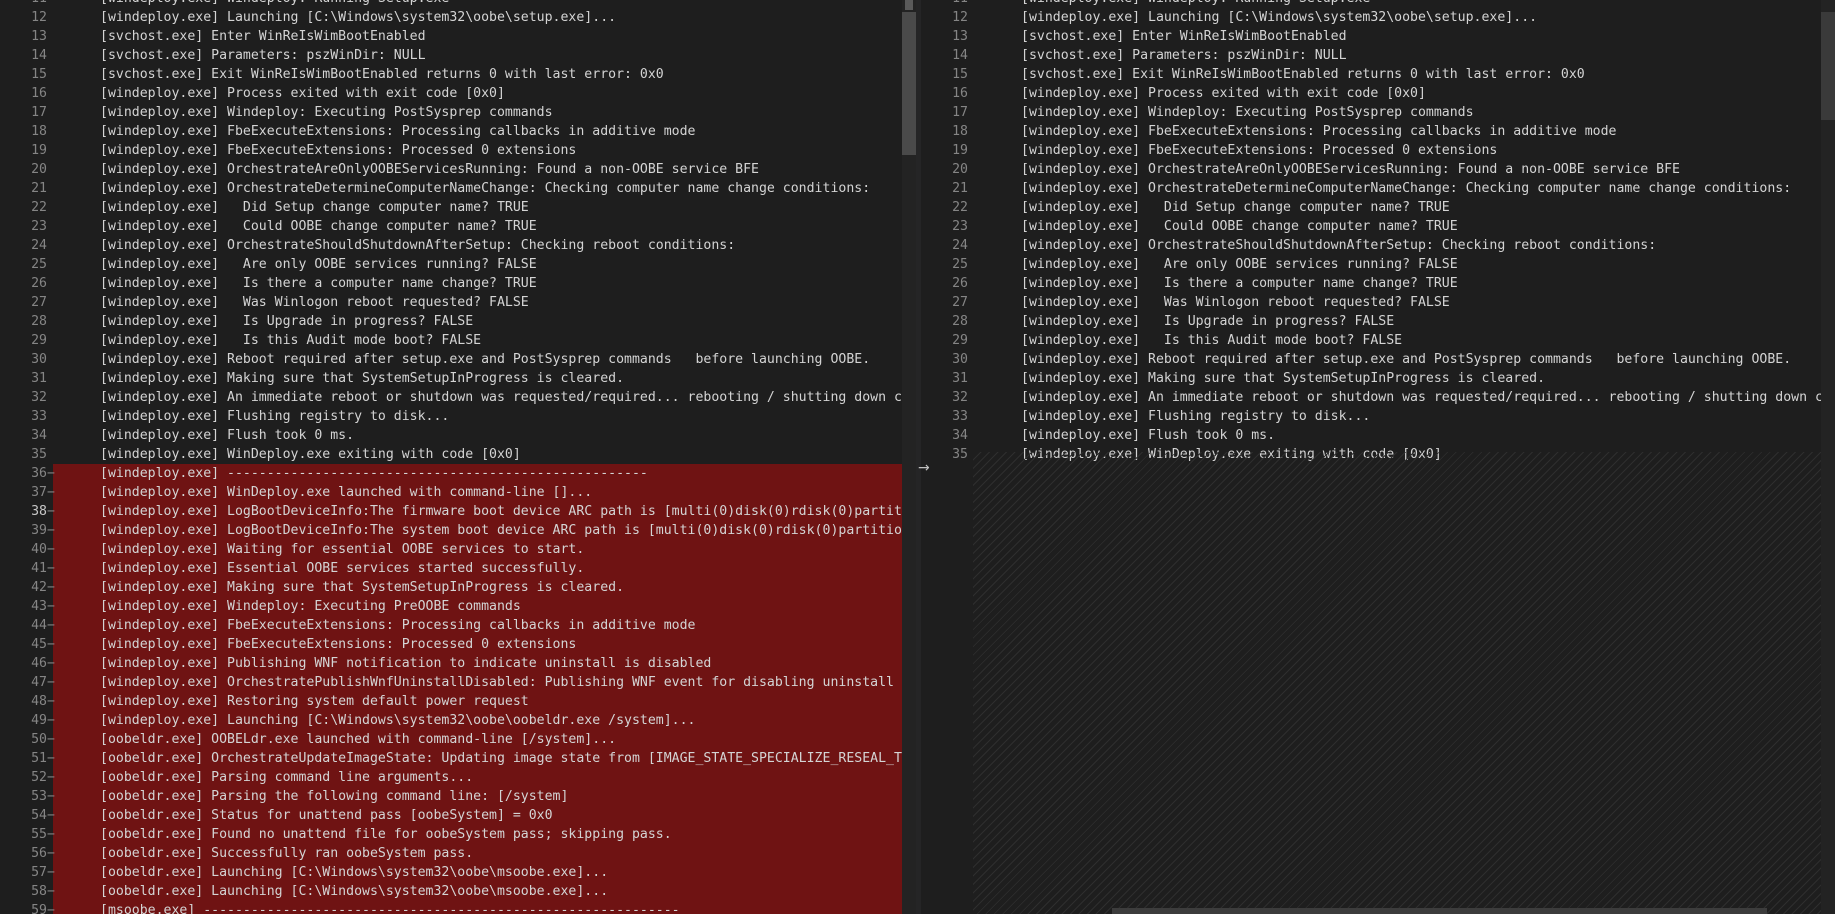 Image resolution: width=1835 pixels, height=914 pixels. Describe the element at coordinates (39, 701) in the screenshot. I see `line-number: 48` at that location.